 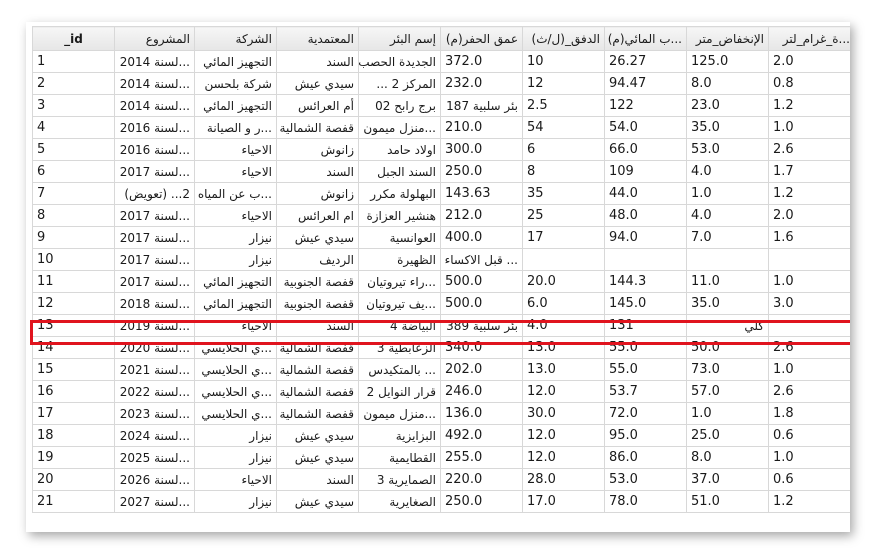 What do you see at coordinates (73, 325) in the screenshot?
I see `table-cell: 13` at bounding box center [73, 325].